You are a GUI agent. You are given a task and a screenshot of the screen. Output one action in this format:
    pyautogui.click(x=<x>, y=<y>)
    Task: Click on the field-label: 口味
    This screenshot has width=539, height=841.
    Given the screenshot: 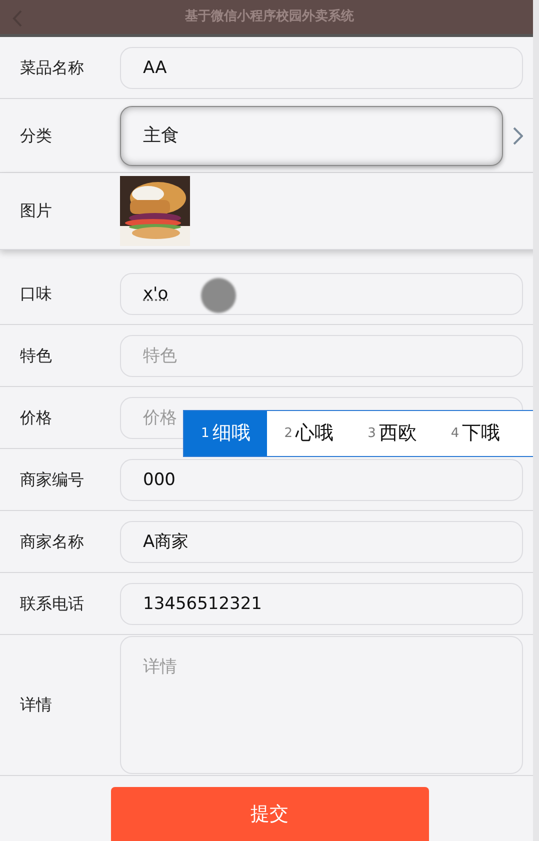 What is the action you would take?
    pyautogui.click(x=36, y=293)
    